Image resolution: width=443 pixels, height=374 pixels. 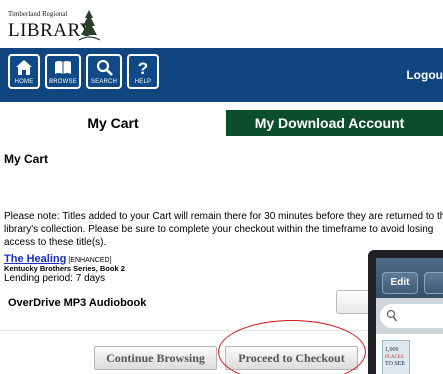 I want to click on item-lending-period: Lending period: 7 days, so click(x=55, y=278).